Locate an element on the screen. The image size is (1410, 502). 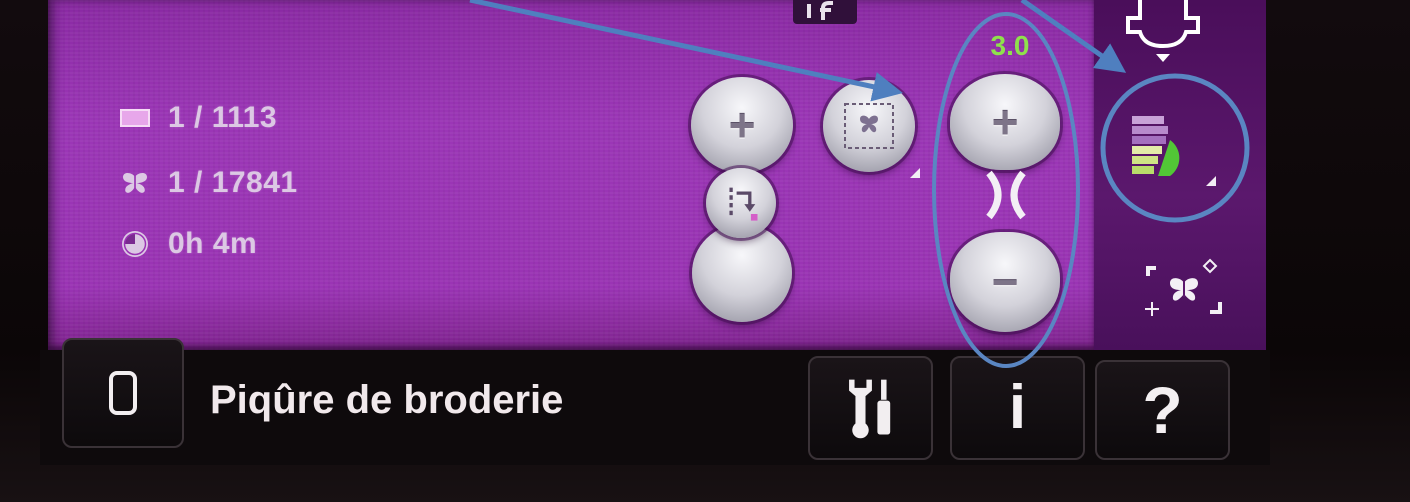
stitch-width-plus-button: + is located at coordinates (1005, 122).